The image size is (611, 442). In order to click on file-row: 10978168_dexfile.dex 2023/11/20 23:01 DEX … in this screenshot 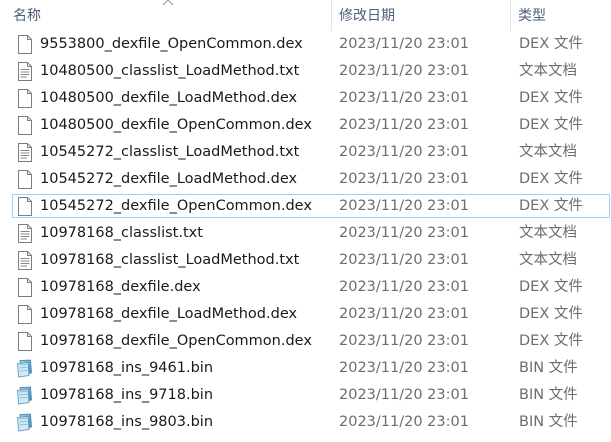, I will do `click(305, 287)`.